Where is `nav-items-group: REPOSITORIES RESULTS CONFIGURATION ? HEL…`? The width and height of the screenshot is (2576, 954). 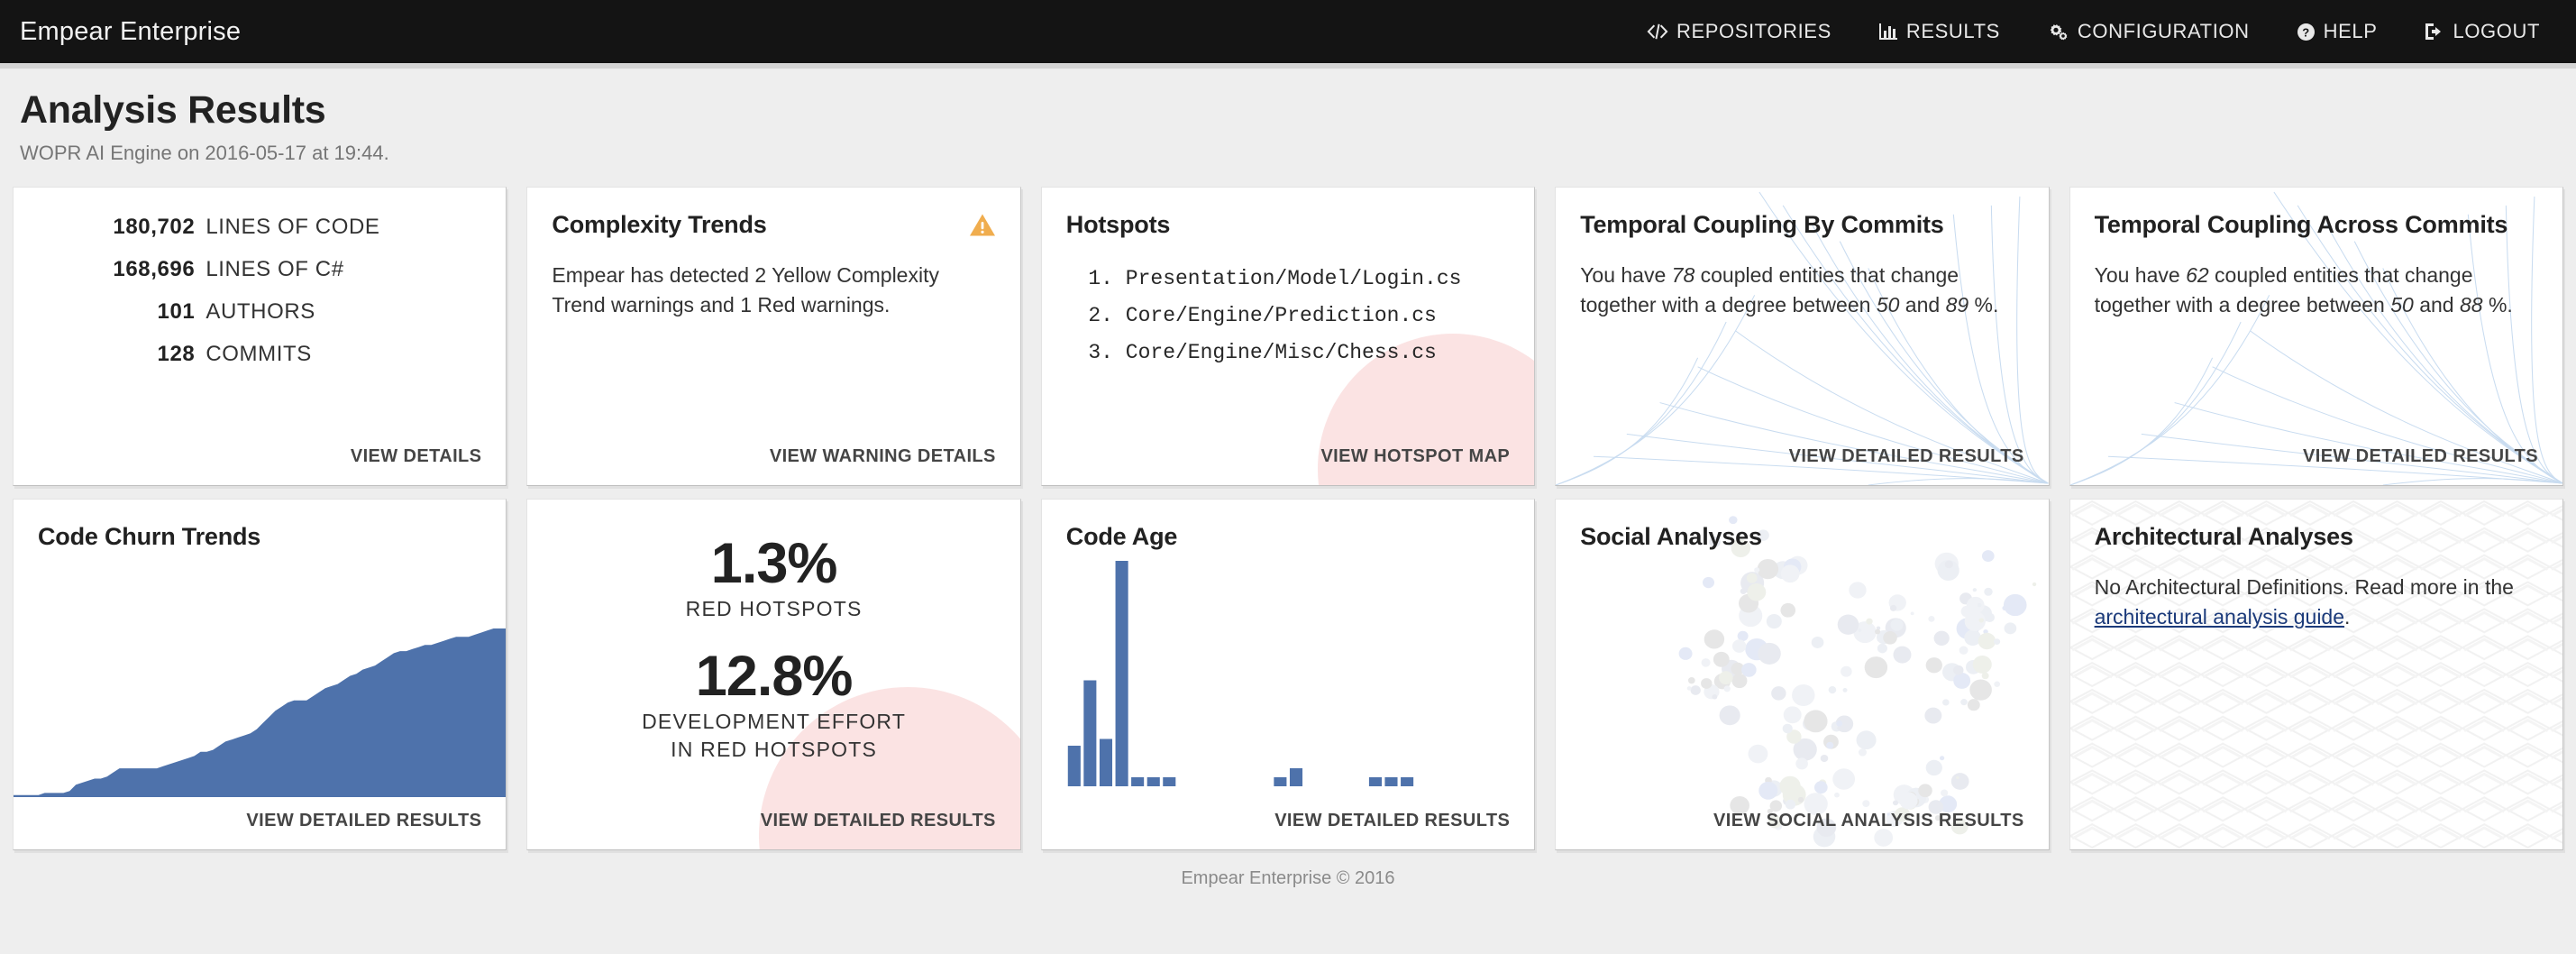
nav-items-group: REPOSITORIES RESULTS CONFIGURATION ? HEL… is located at coordinates (2093, 31).